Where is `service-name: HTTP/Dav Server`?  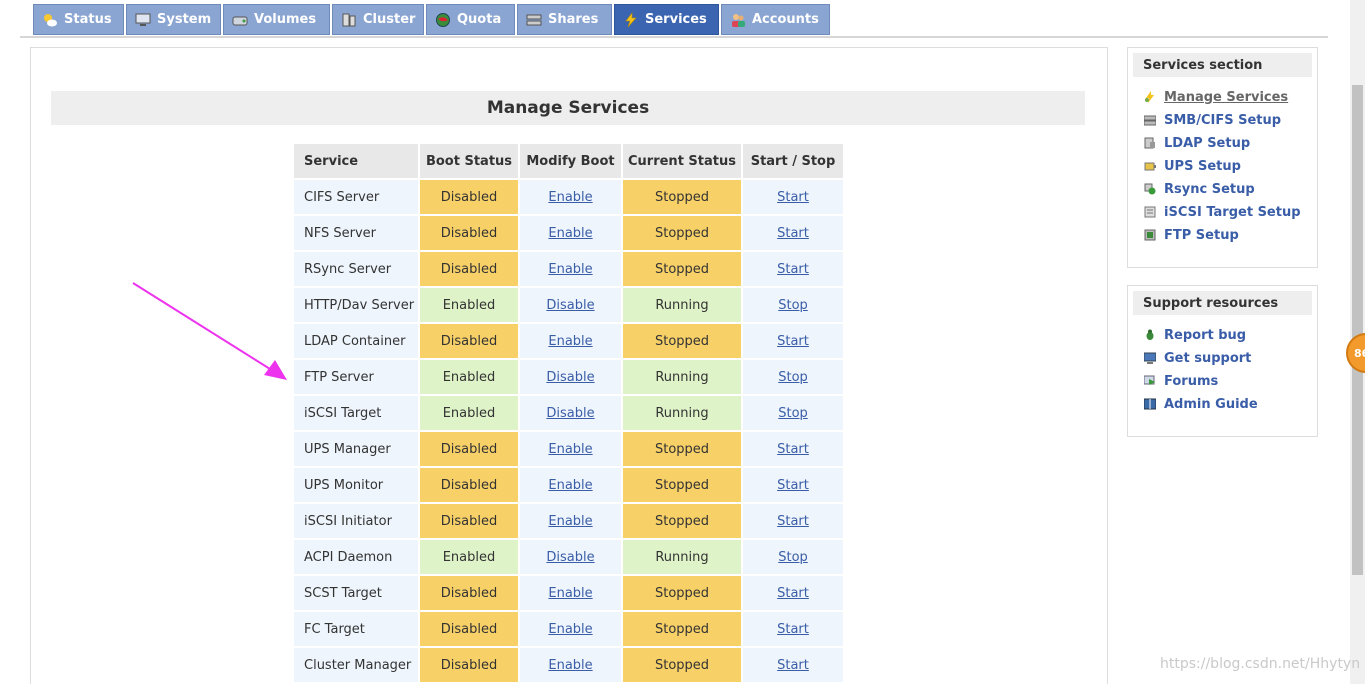
service-name: HTTP/Dav Server is located at coordinates (356, 305).